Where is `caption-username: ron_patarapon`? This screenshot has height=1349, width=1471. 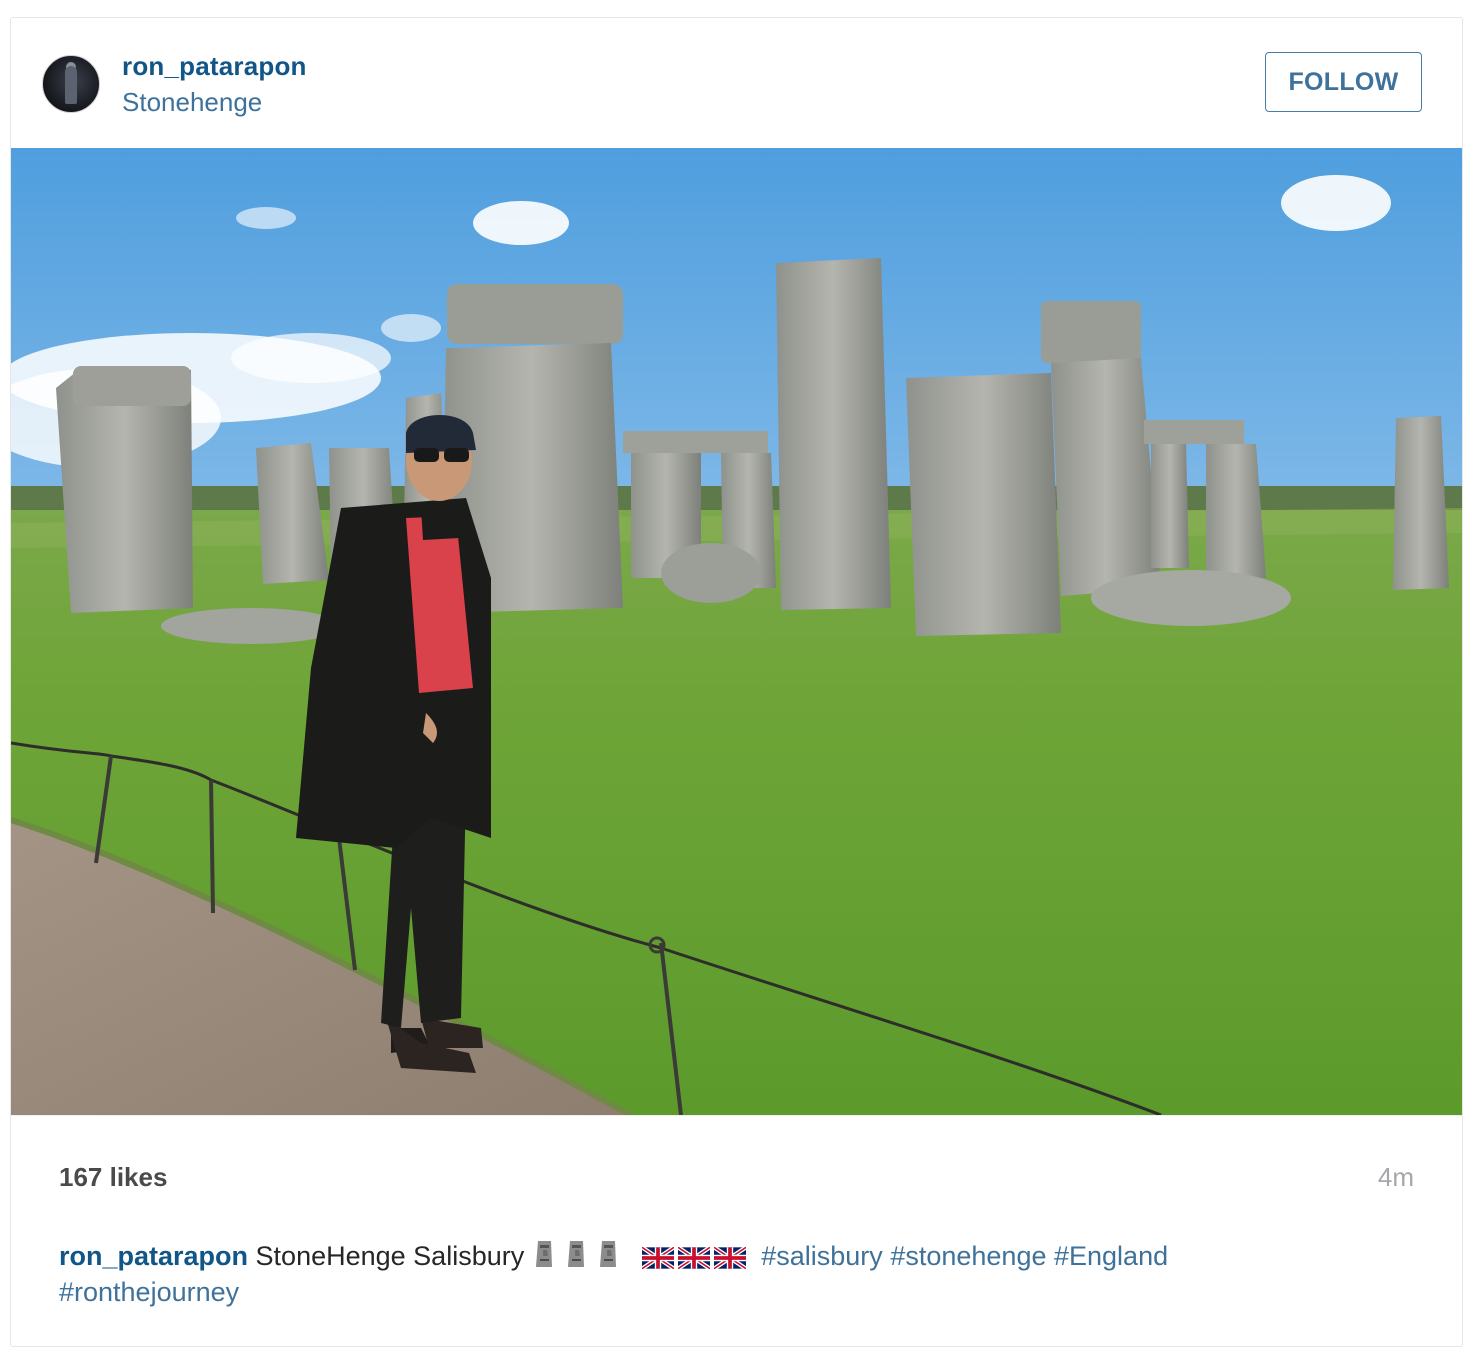 caption-username: ron_patarapon is located at coordinates (153, 1256).